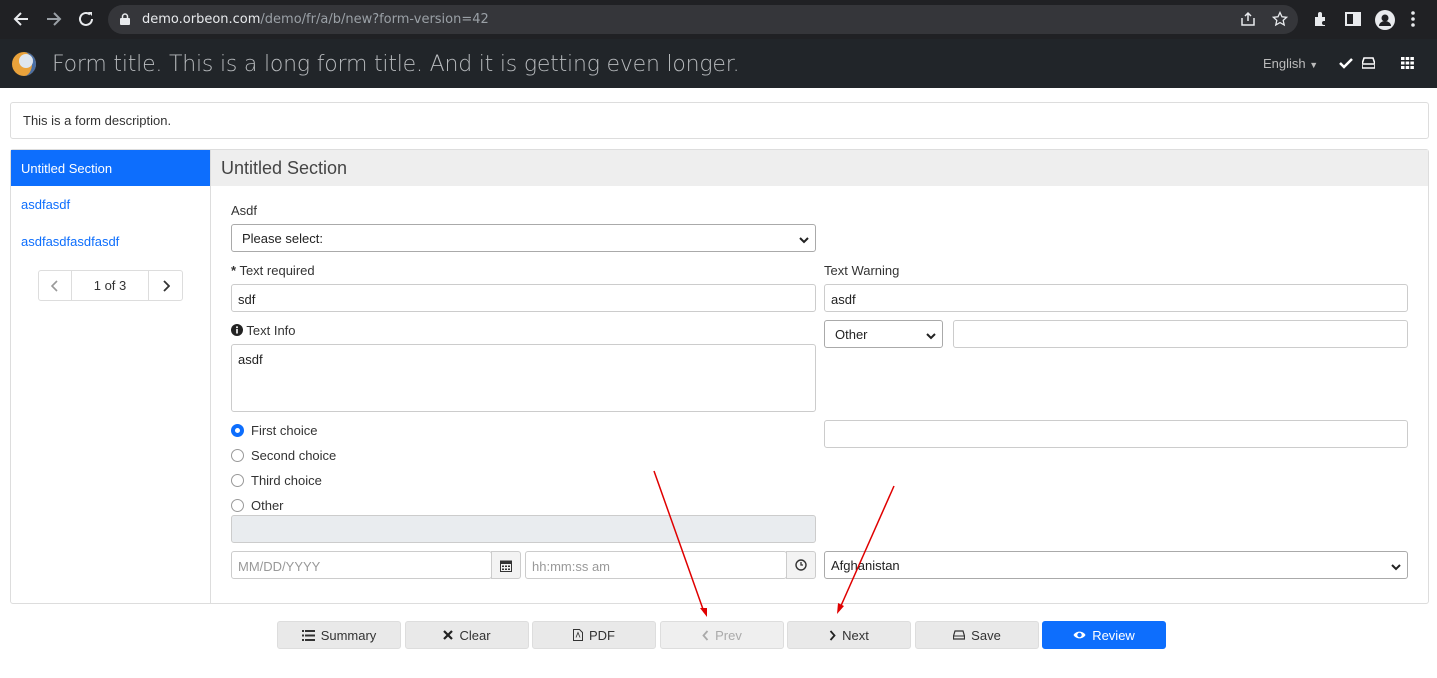  What do you see at coordinates (774, 543) in the screenshot?
I see `annotation-arrows` at bounding box center [774, 543].